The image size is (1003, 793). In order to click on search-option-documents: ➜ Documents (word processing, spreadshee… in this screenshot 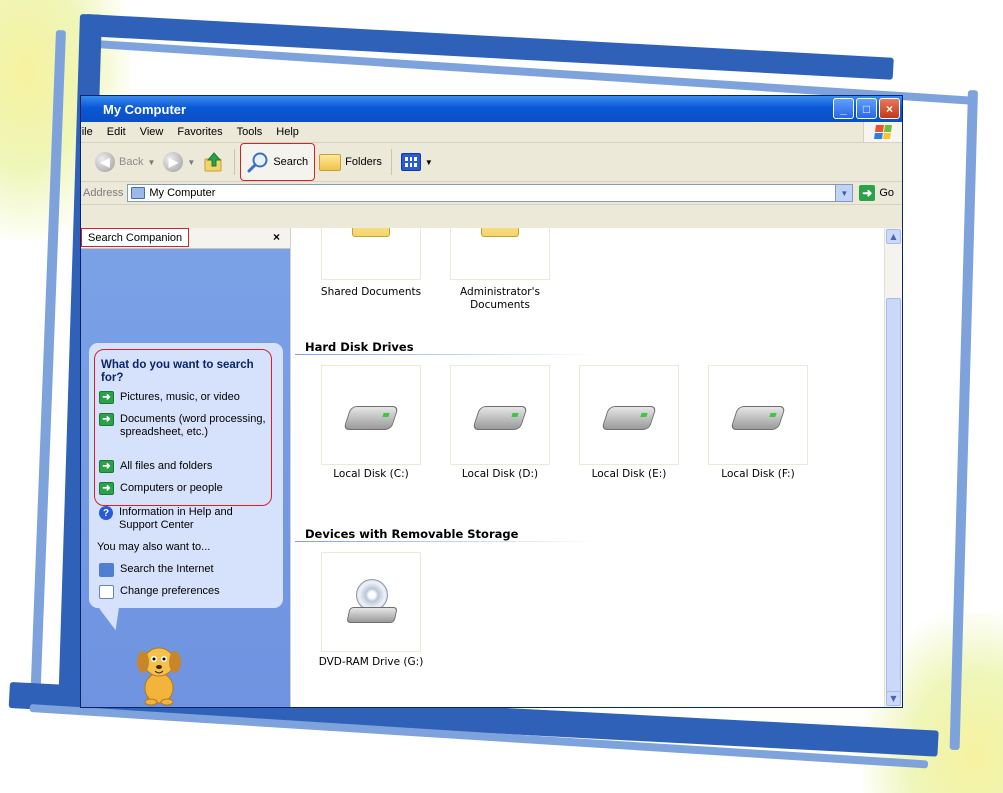, I will do `click(185, 426)`.